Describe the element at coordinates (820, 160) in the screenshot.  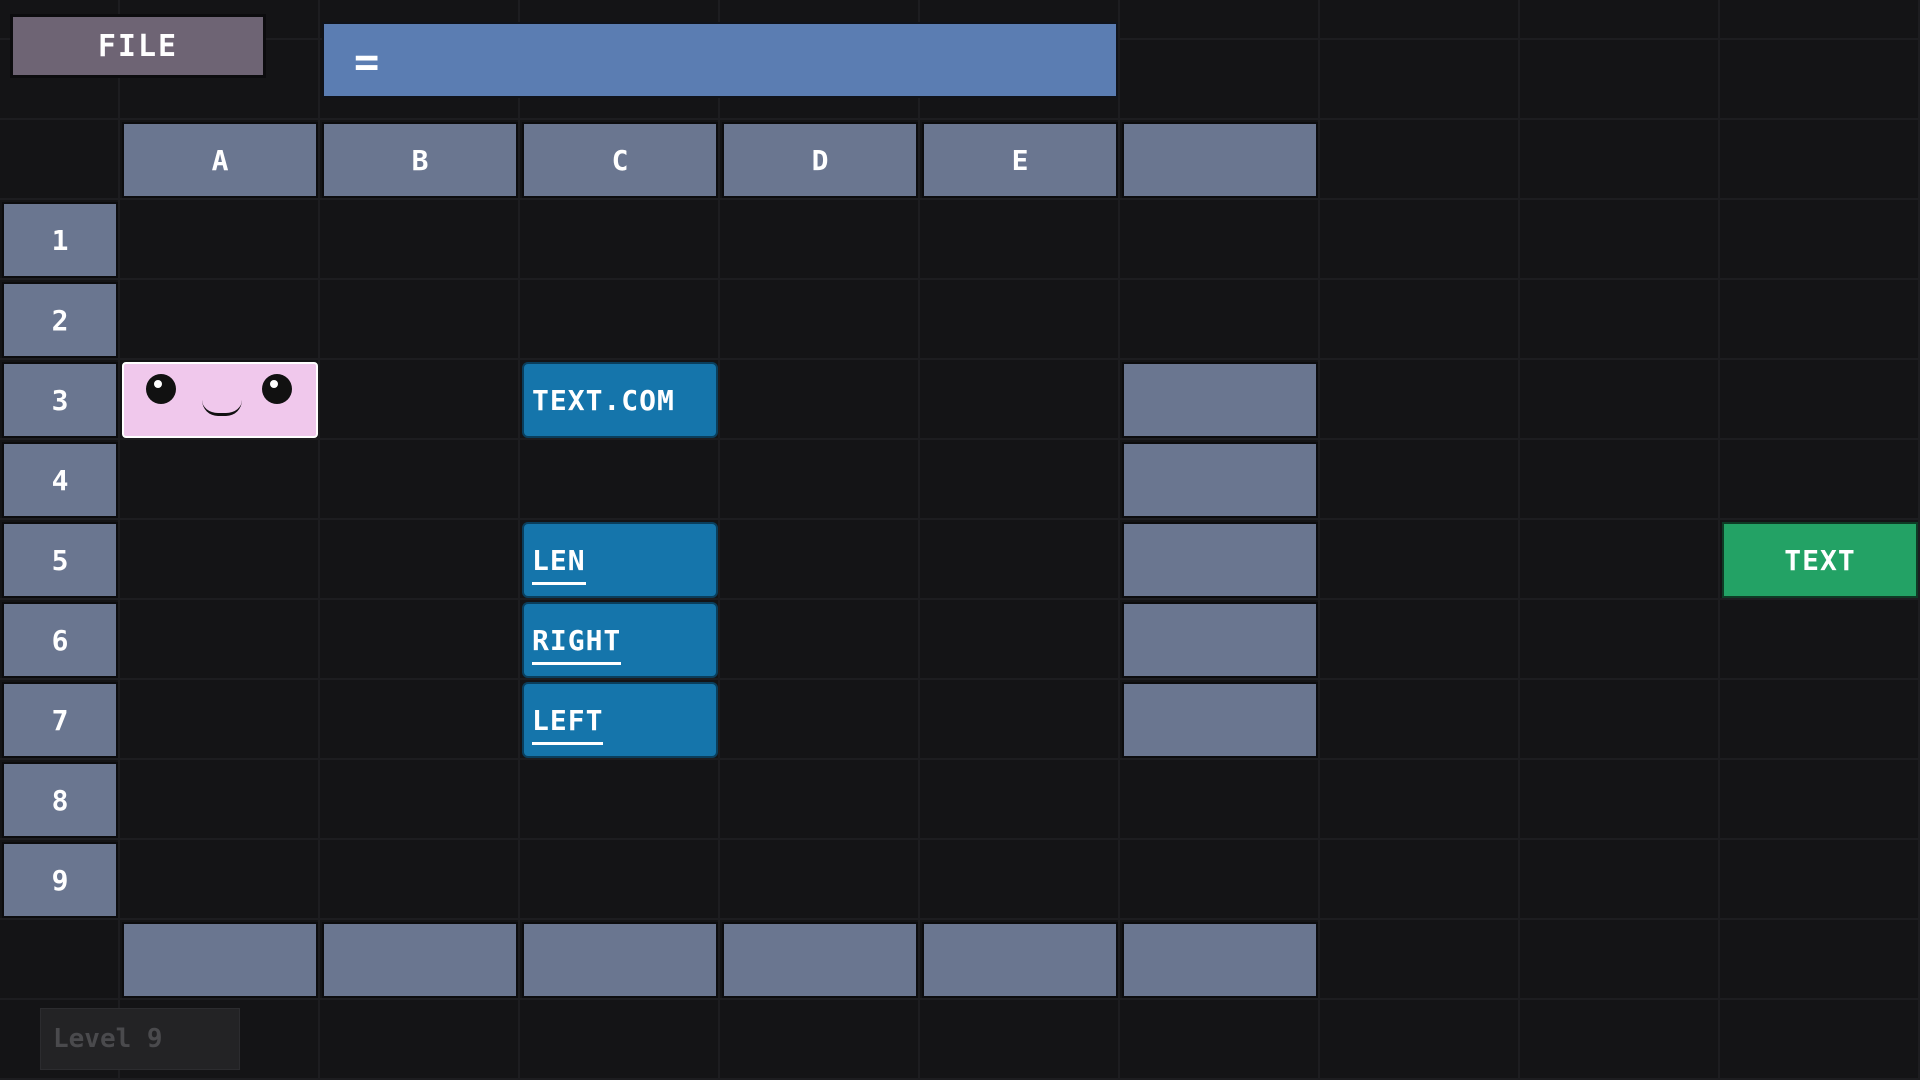
I see `column-header-d: D` at that location.